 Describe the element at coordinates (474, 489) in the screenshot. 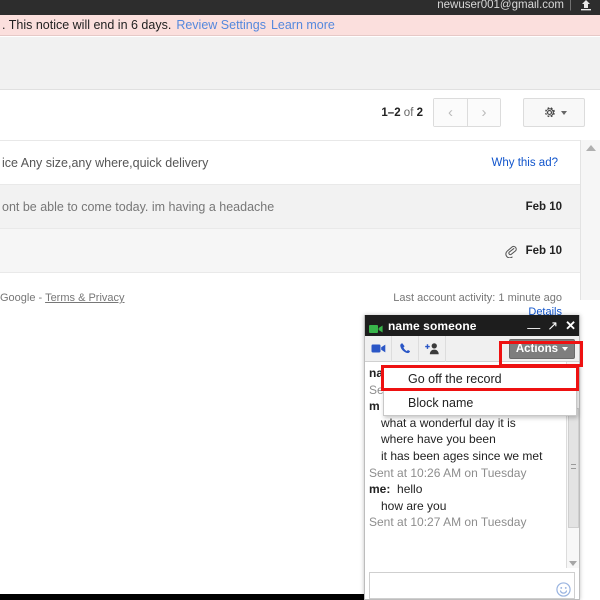

I see `list-item: me: hello` at that location.